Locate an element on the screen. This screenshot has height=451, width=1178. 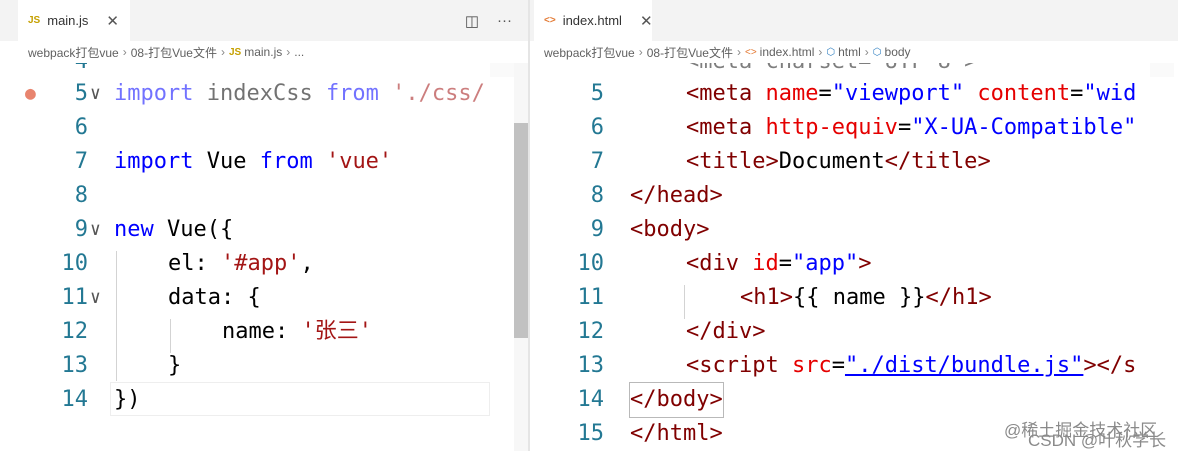
vertical-scrollbar is located at coordinates (521, 257).